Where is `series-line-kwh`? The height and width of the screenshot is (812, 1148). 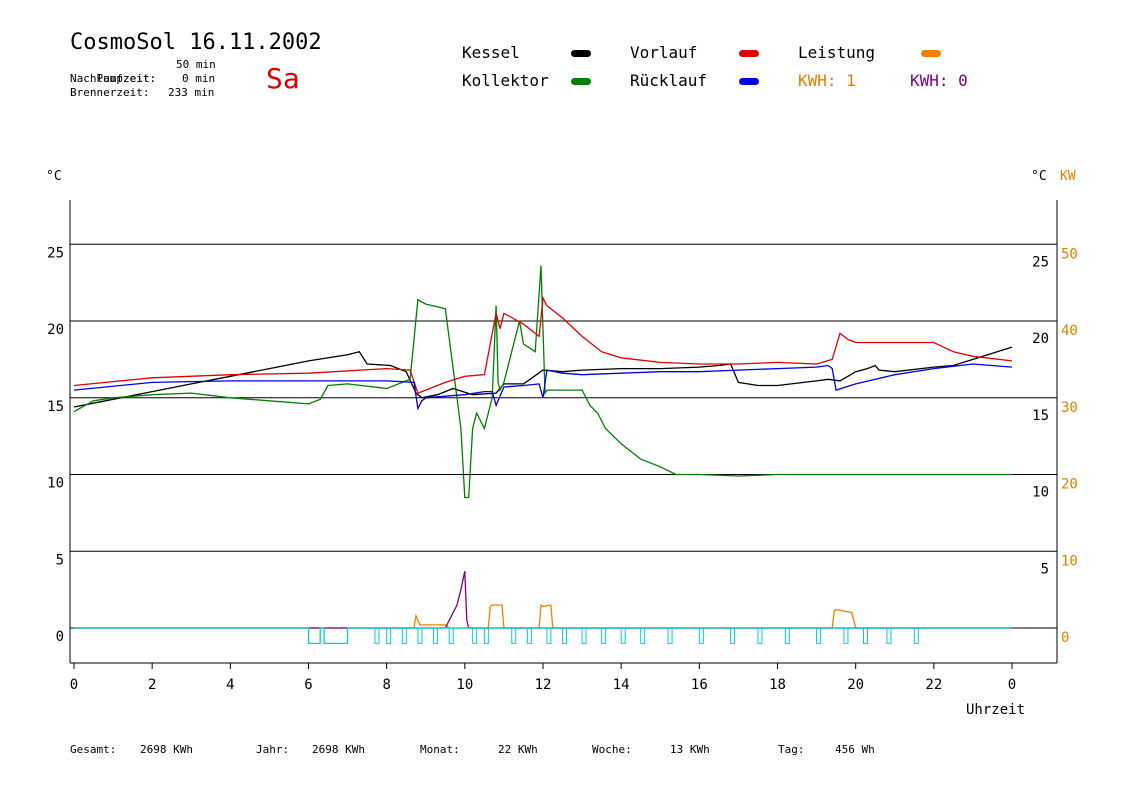 series-line-kwh is located at coordinates (543, 600).